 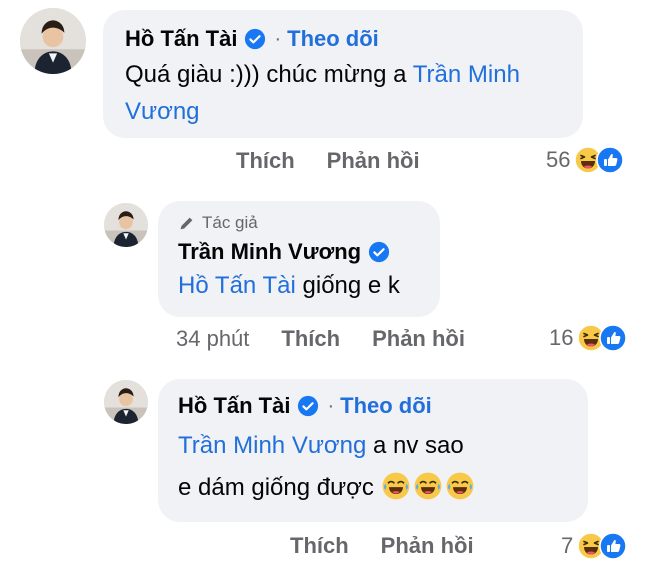 What do you see at coordinates (585, 160) in the screenshot?
I see `reaction-summary: 56` at bounding box center [585, 160].